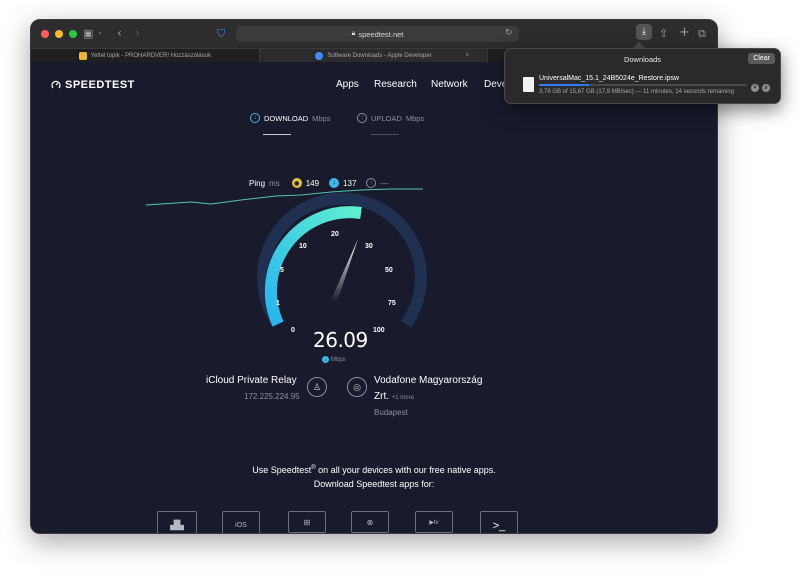 This screenshot has height=573, width=800. I want to click on download-progress-fill, so click(564, 85).